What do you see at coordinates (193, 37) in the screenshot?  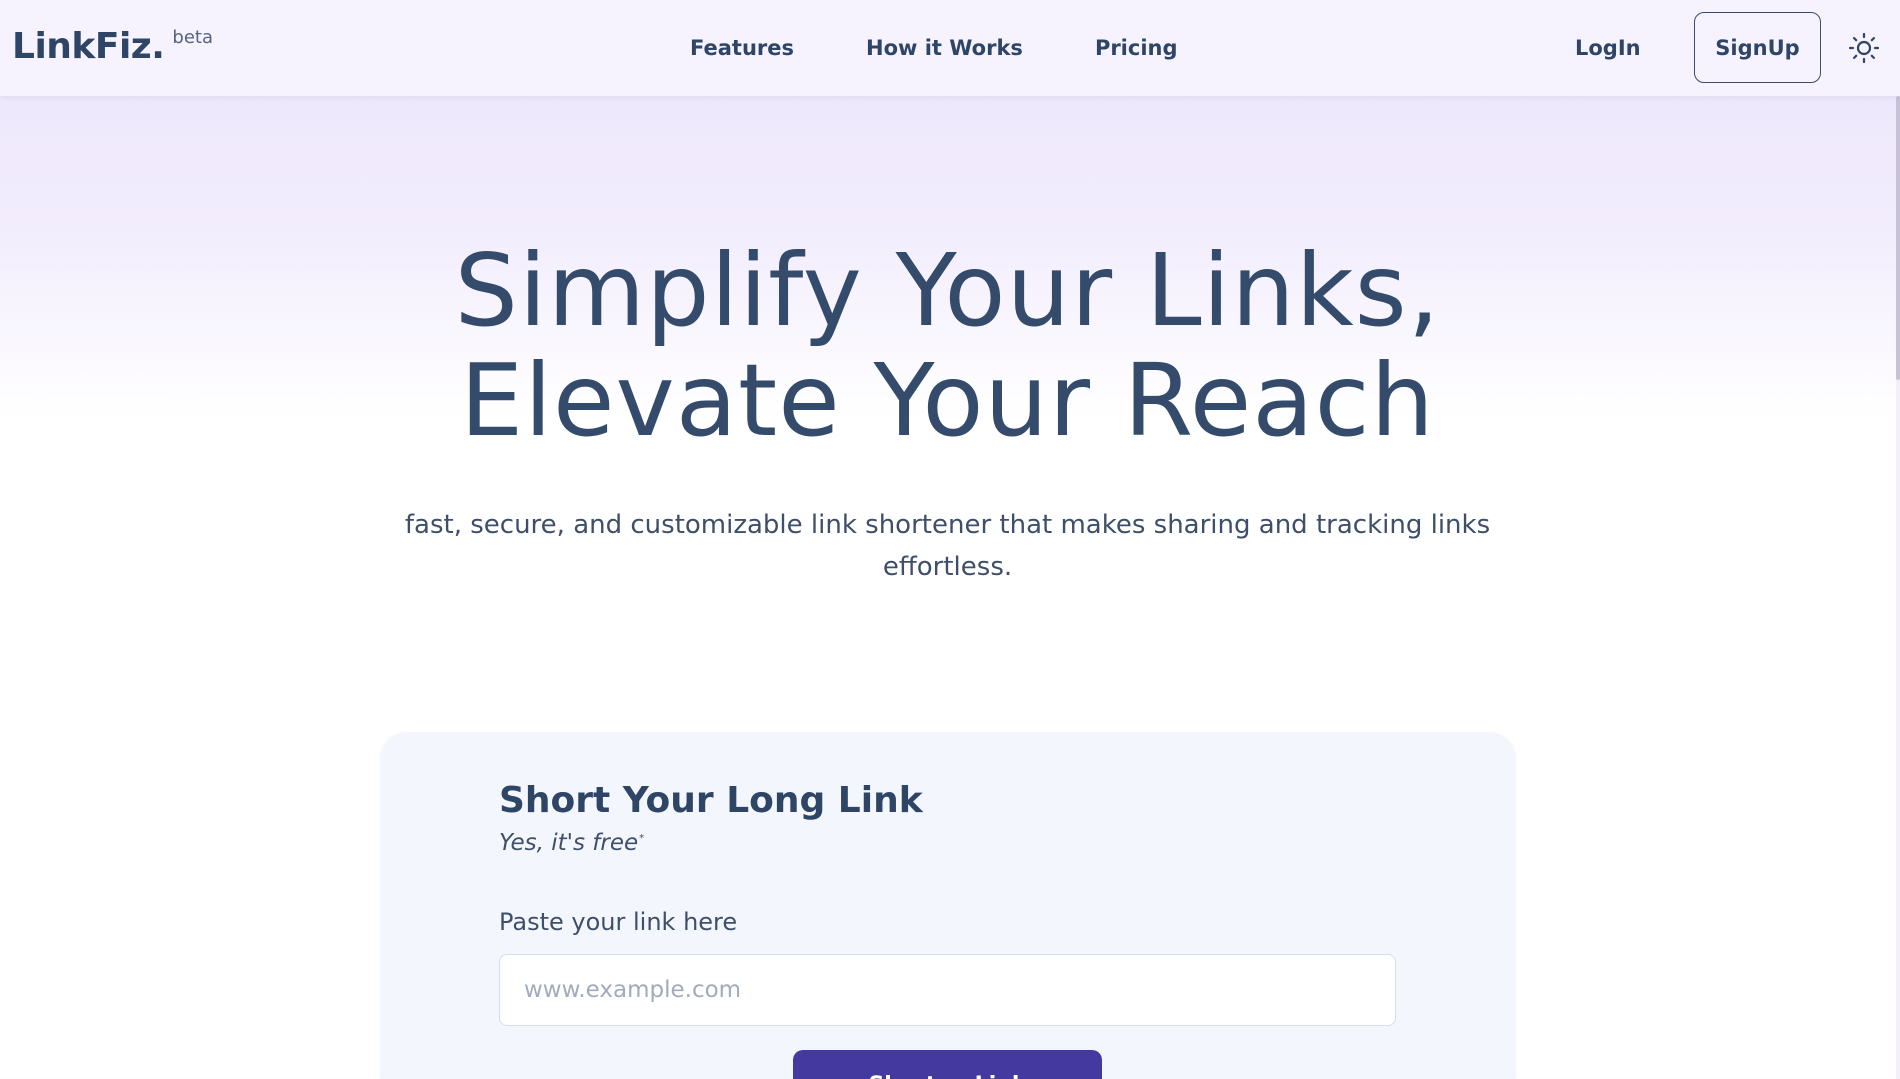 I see `beta-badge: beta` at bounding box center [193, 37].